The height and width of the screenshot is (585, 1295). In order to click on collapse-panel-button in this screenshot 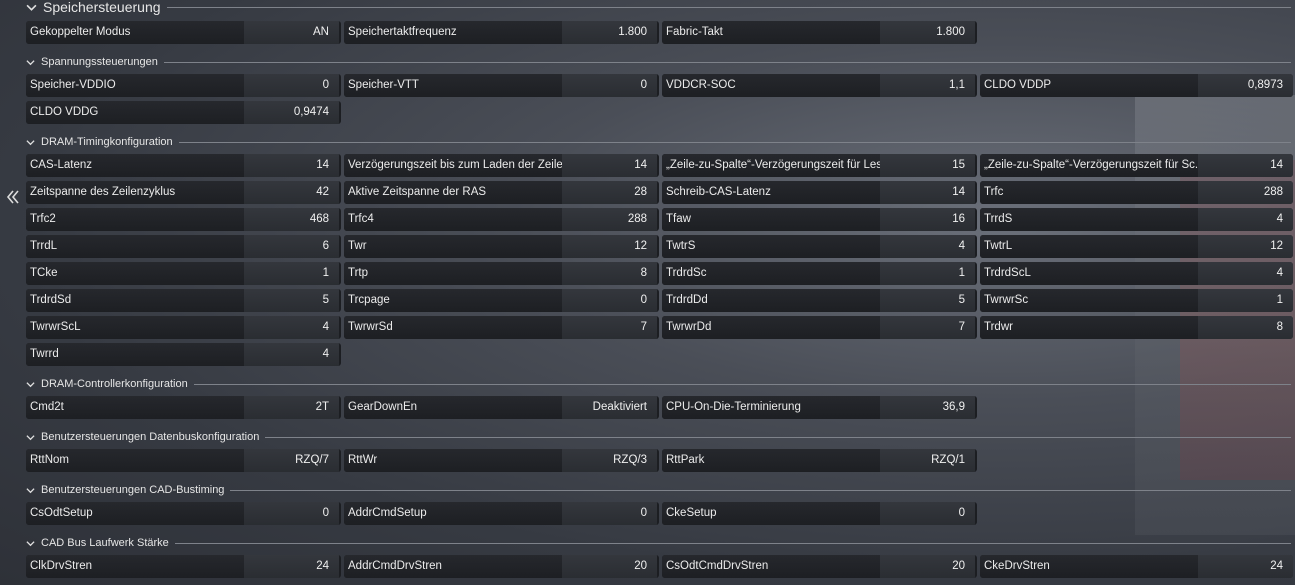, I will do `click(14, 199)`.